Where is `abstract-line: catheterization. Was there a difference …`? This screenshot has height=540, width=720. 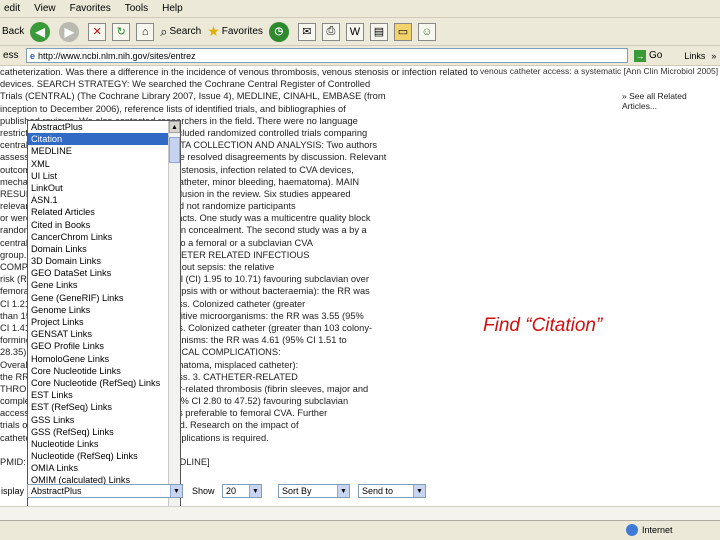
abstract-line: catheterization. Was there a difference … is located at coordinates (239, 72).